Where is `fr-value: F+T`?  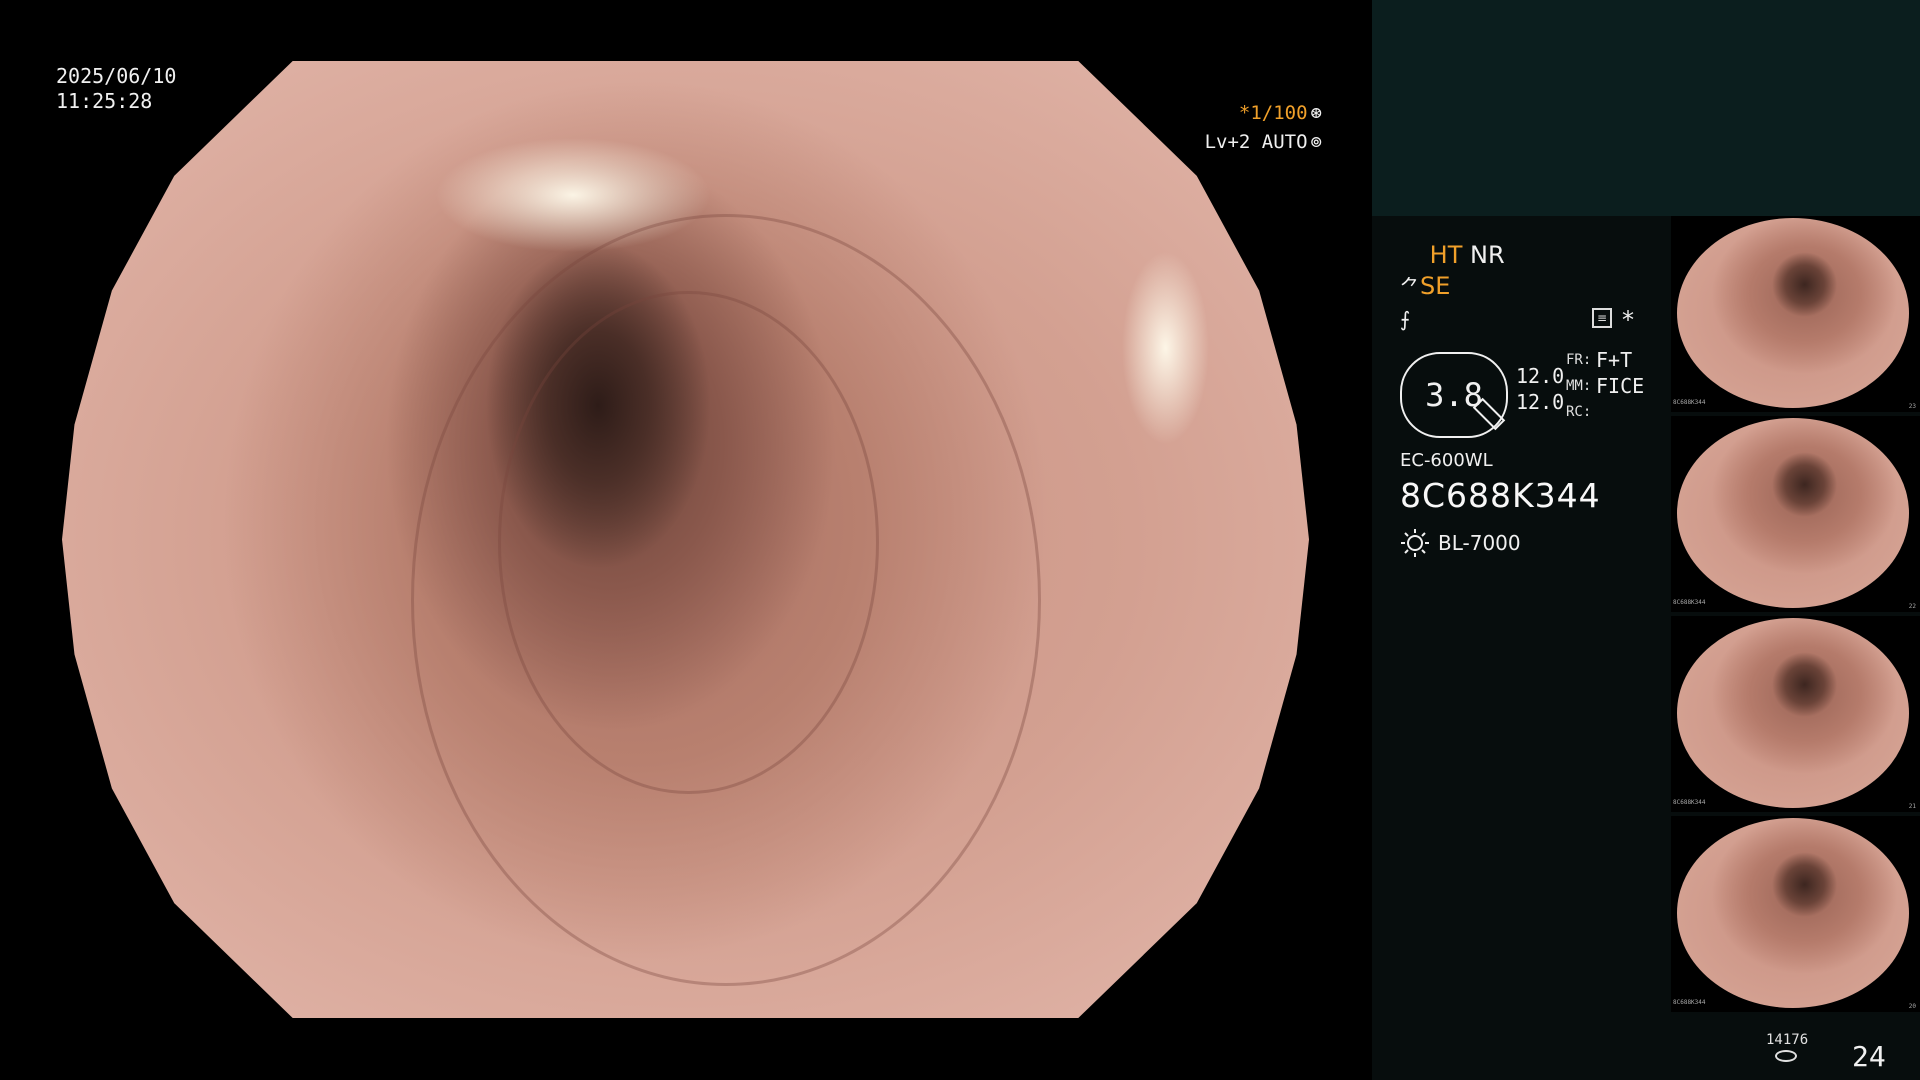 fr-value: F+T is located at coordinates (1614, 360).